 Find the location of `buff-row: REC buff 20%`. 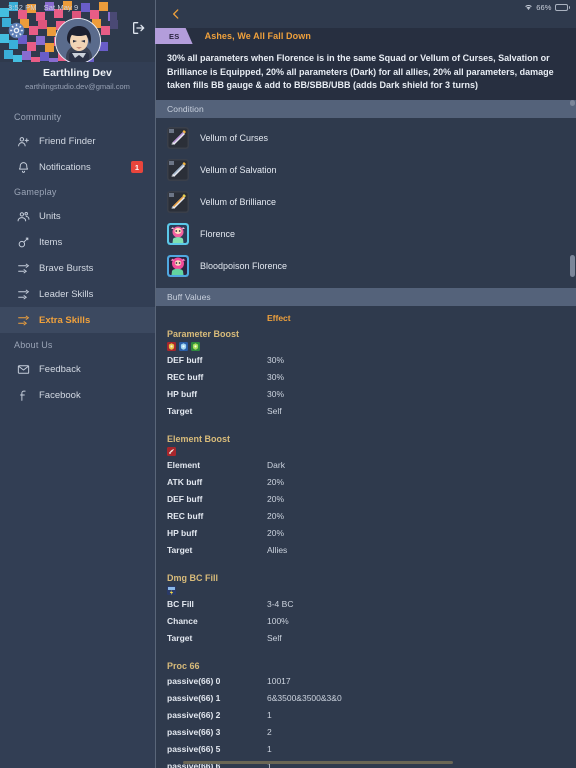

buff-row: REC buff 20% is located at coordinates (365, 516).